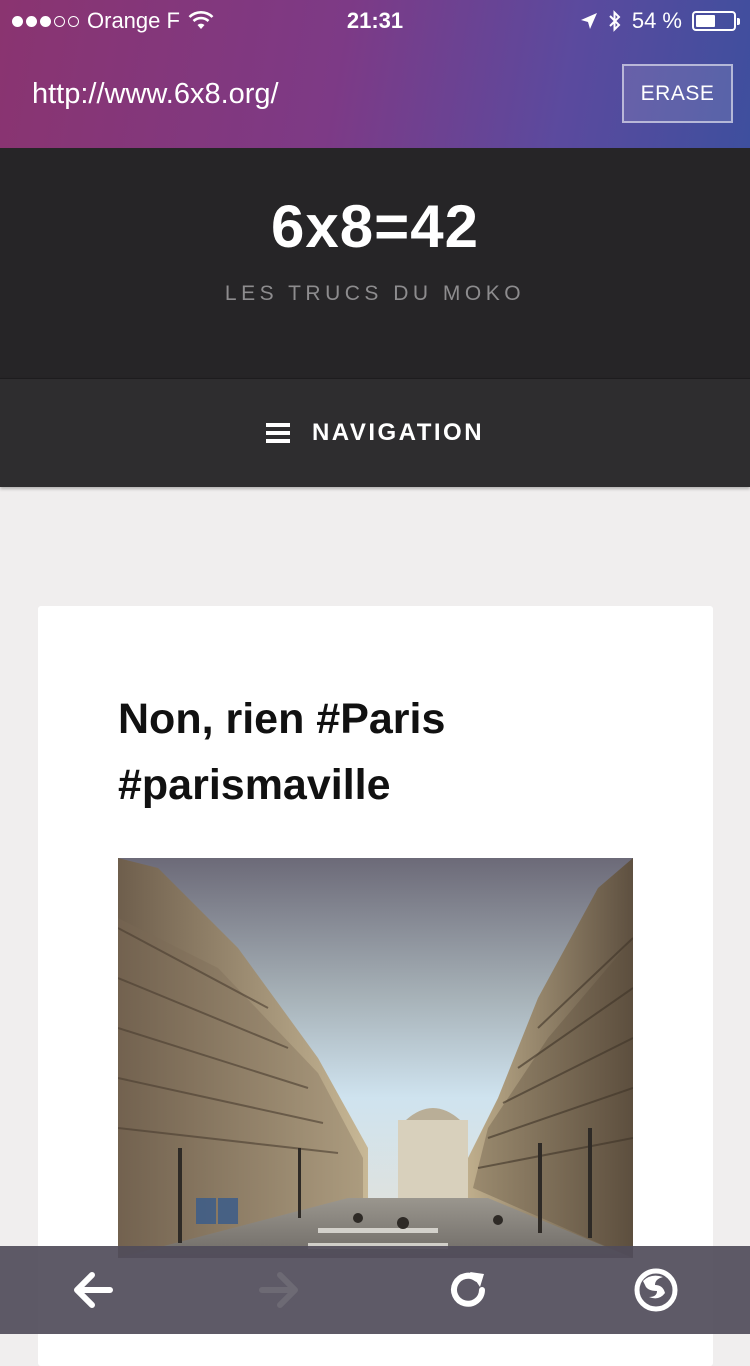  I want to click on firefox-icon, so click(656, 1290).